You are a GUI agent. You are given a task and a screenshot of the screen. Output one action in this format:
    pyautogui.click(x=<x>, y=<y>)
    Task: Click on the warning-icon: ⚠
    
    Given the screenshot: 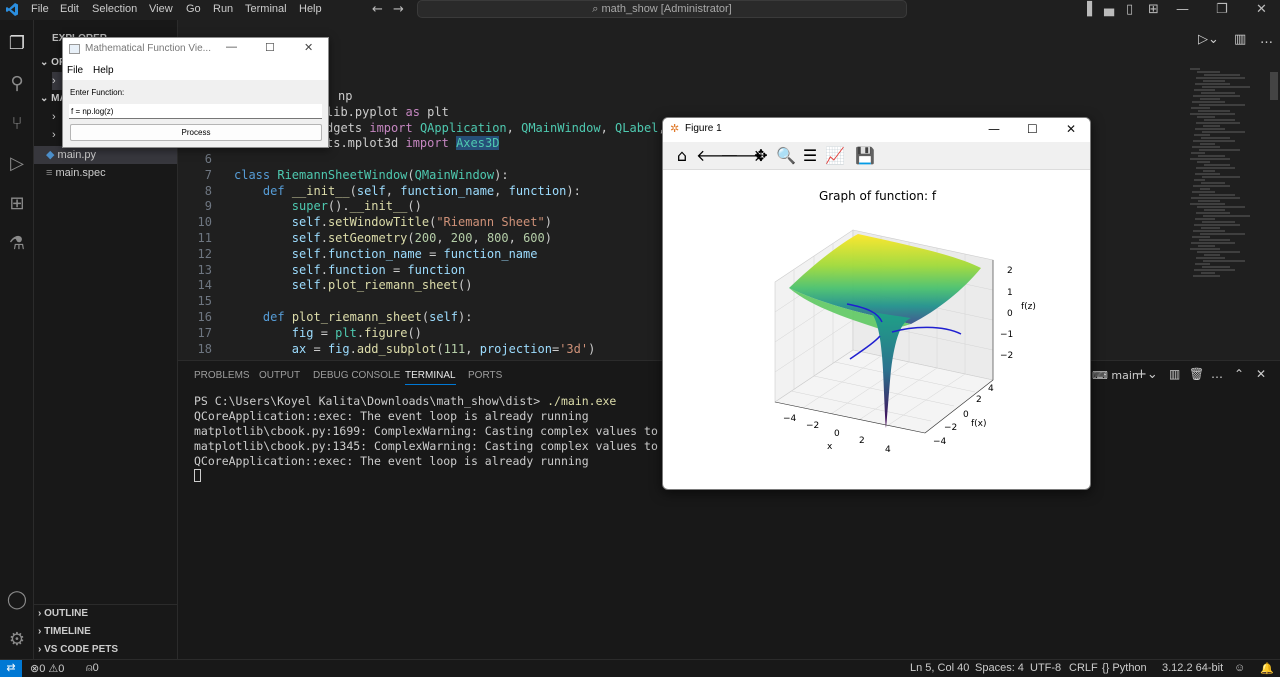 What is the action you would take?
    pyautogui.click(x=53, y=669)
    